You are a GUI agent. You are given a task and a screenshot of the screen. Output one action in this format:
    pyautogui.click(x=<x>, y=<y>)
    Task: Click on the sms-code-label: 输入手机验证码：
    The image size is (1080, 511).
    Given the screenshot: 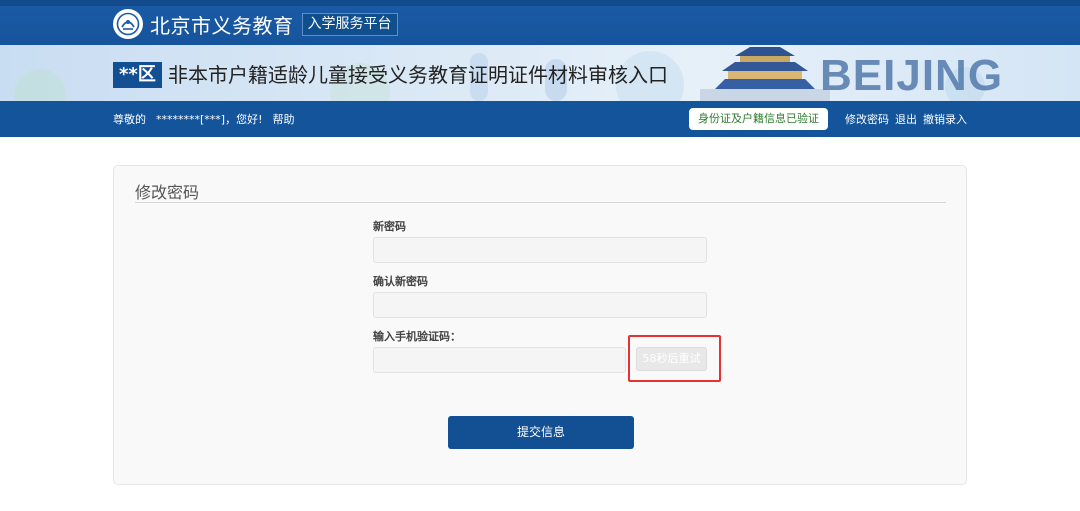 What is the action you would take?
    pyautogui.click(x=417, y=336)
    